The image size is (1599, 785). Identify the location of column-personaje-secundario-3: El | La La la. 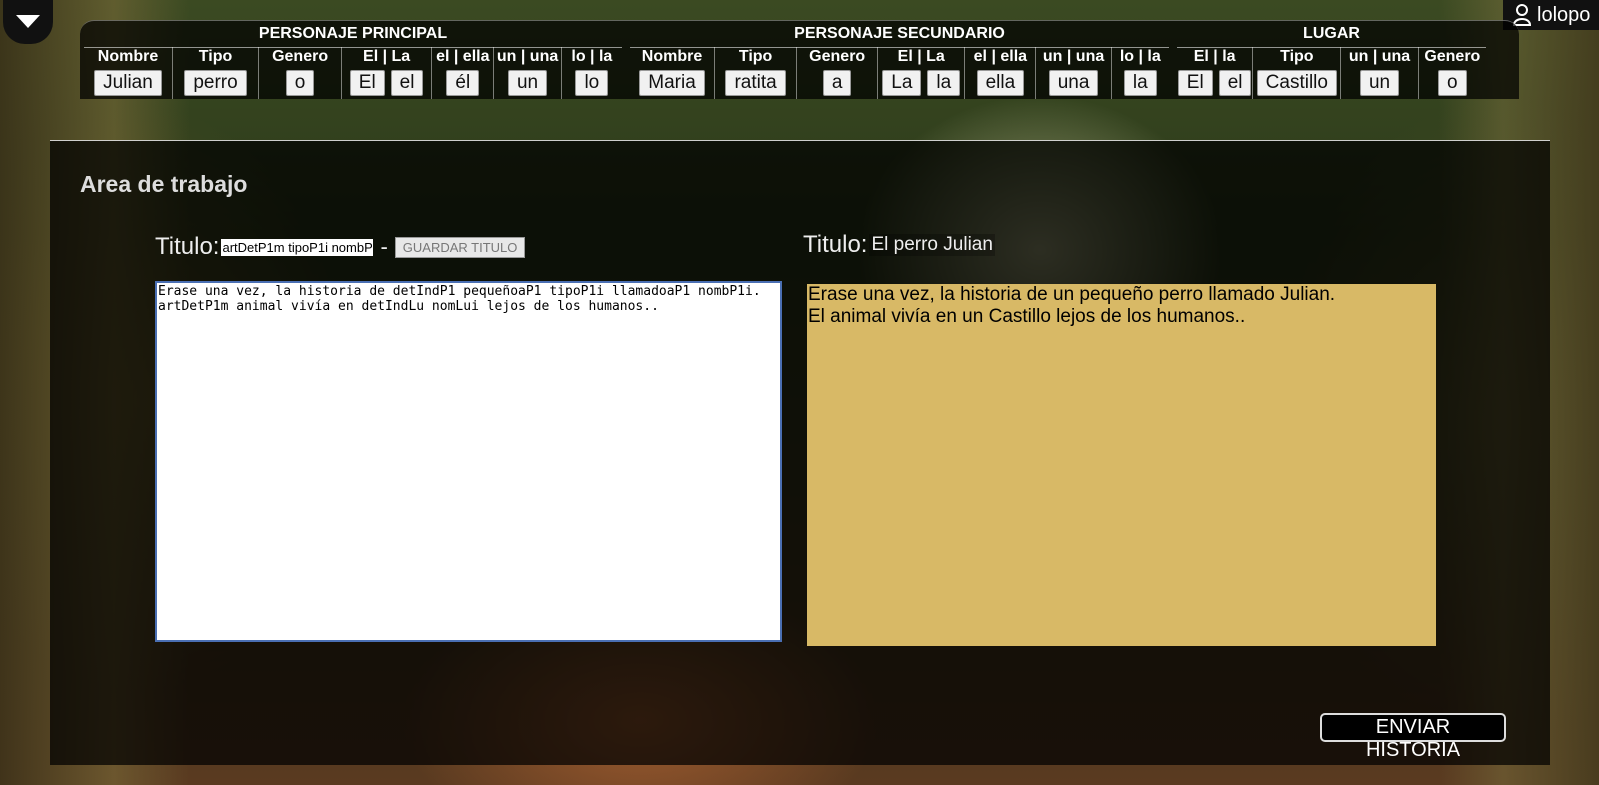
(922, 73).